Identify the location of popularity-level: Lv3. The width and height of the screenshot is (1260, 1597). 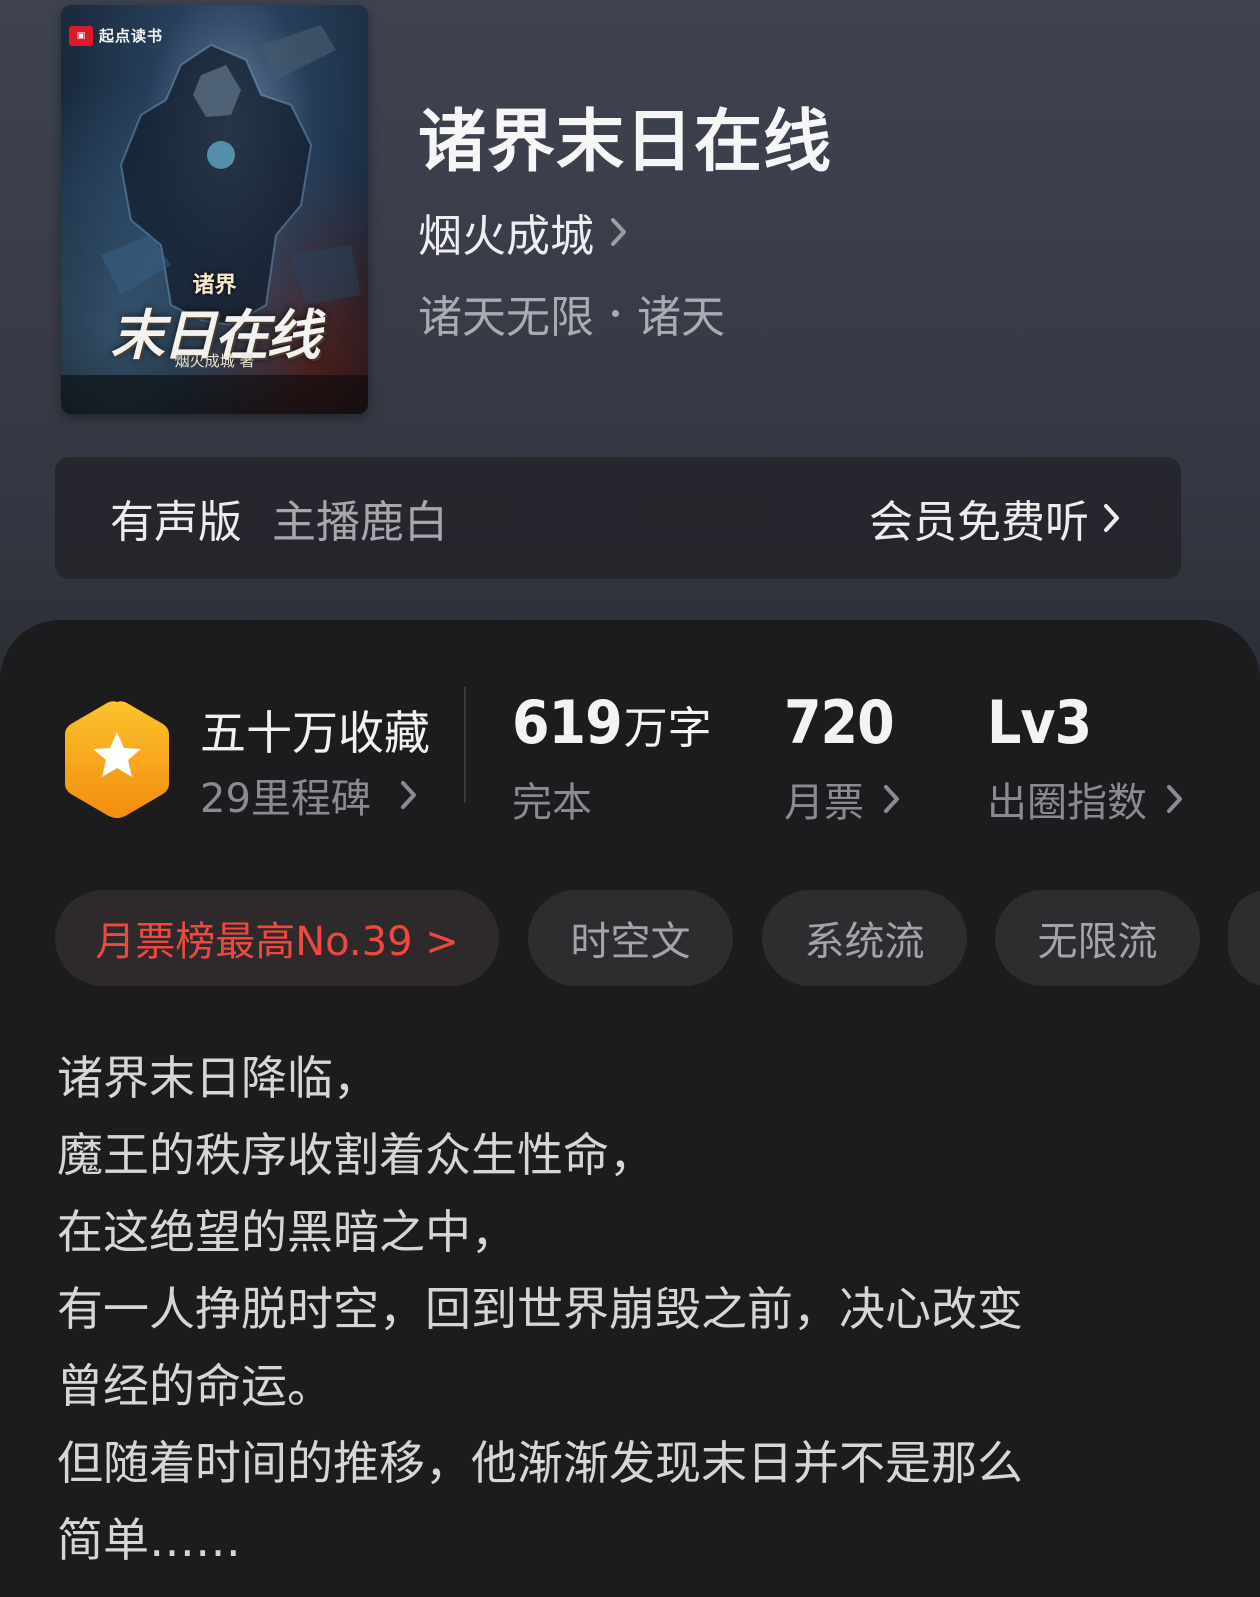
(1039, 723).